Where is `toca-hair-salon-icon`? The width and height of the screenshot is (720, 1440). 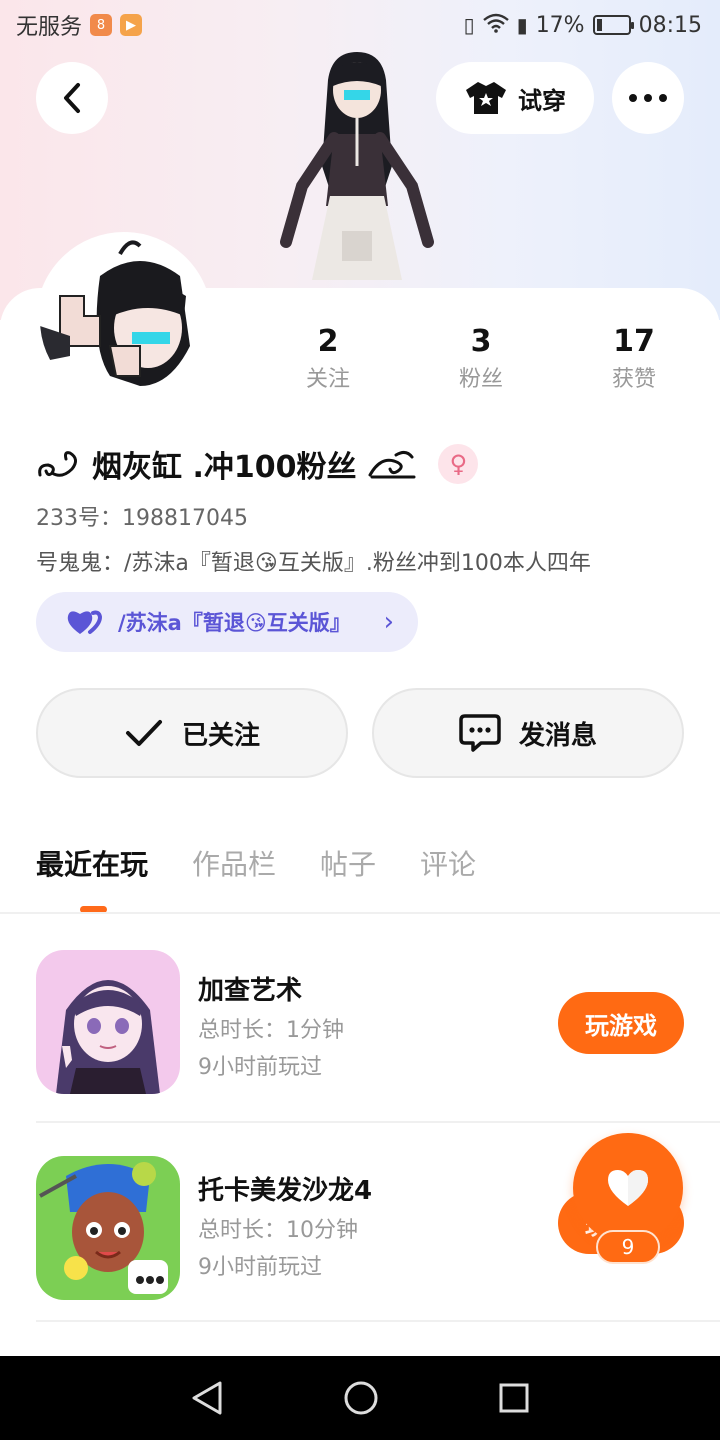
toca-hair-salon-icon is located at coordinates (108, 1228).